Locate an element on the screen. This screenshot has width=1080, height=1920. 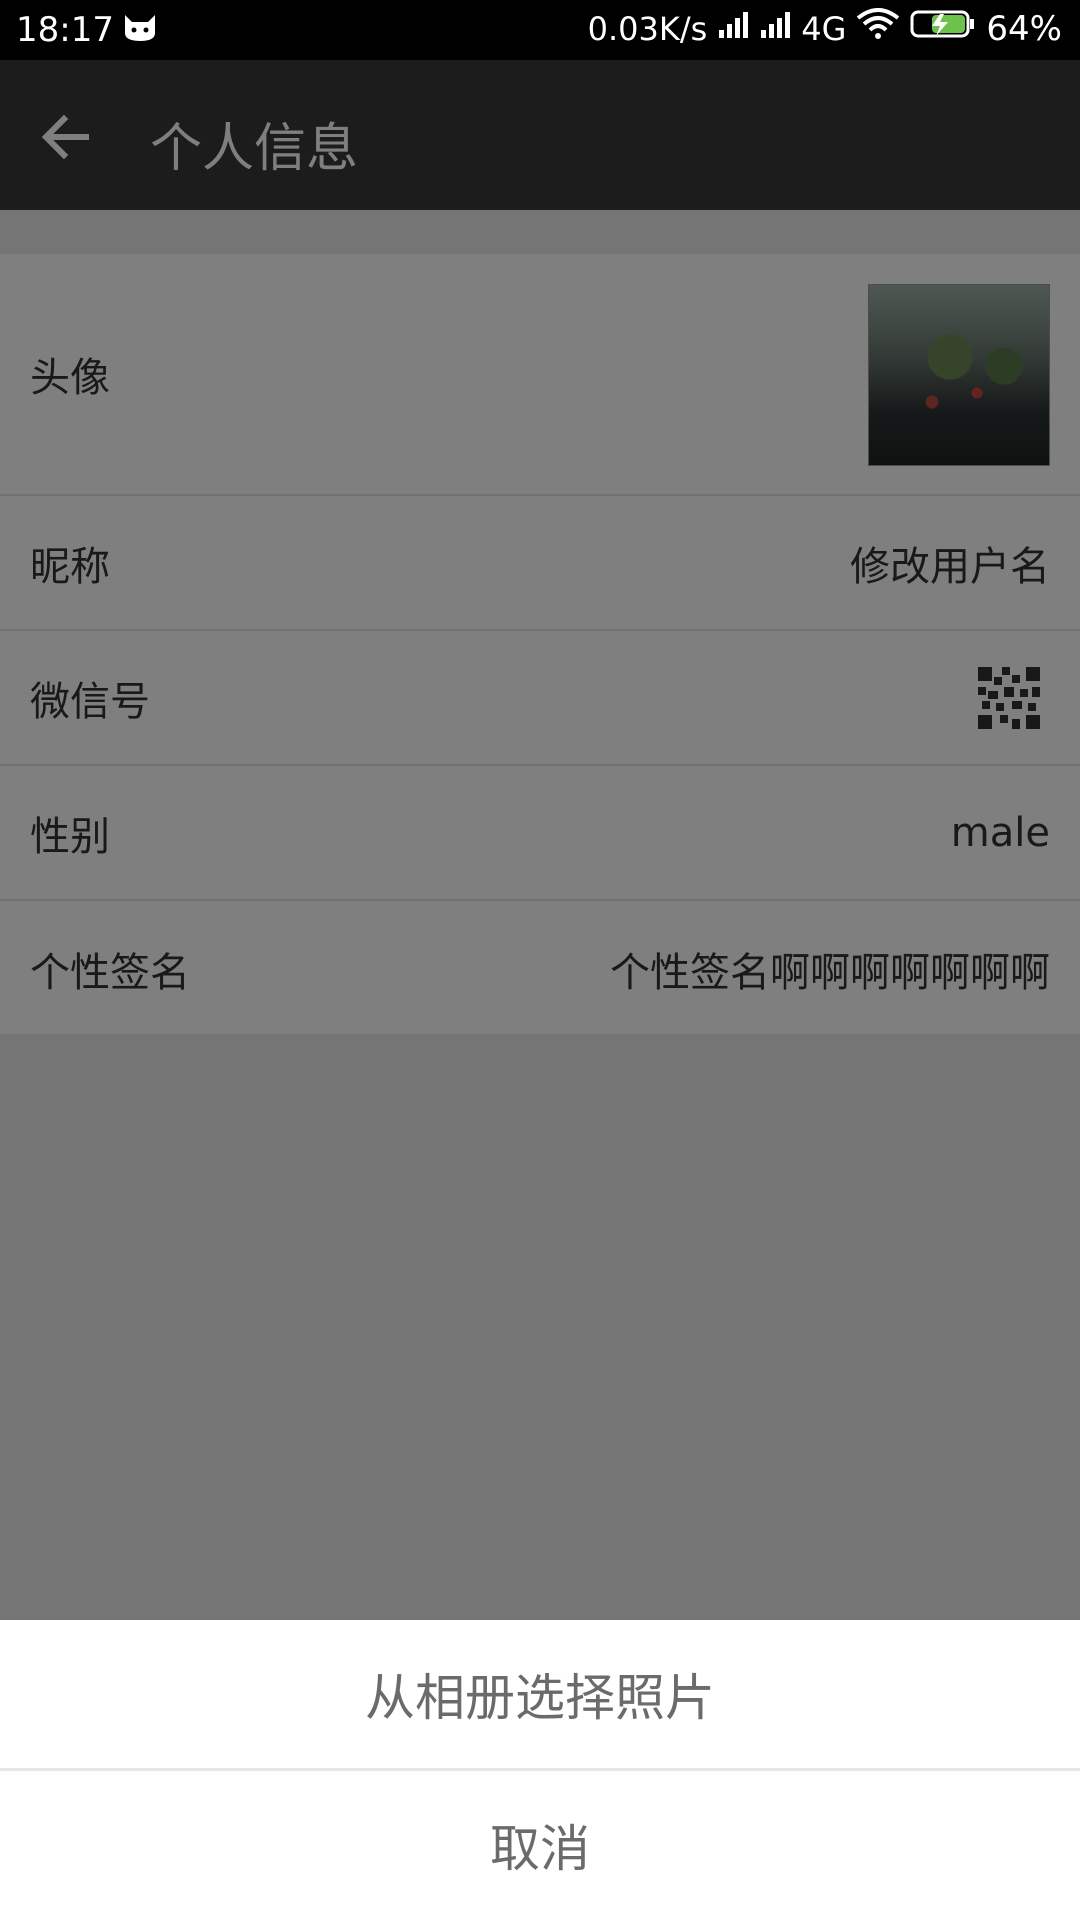
status-right: 0.03K/s 4G 64% is located at coordinates (825, 28).